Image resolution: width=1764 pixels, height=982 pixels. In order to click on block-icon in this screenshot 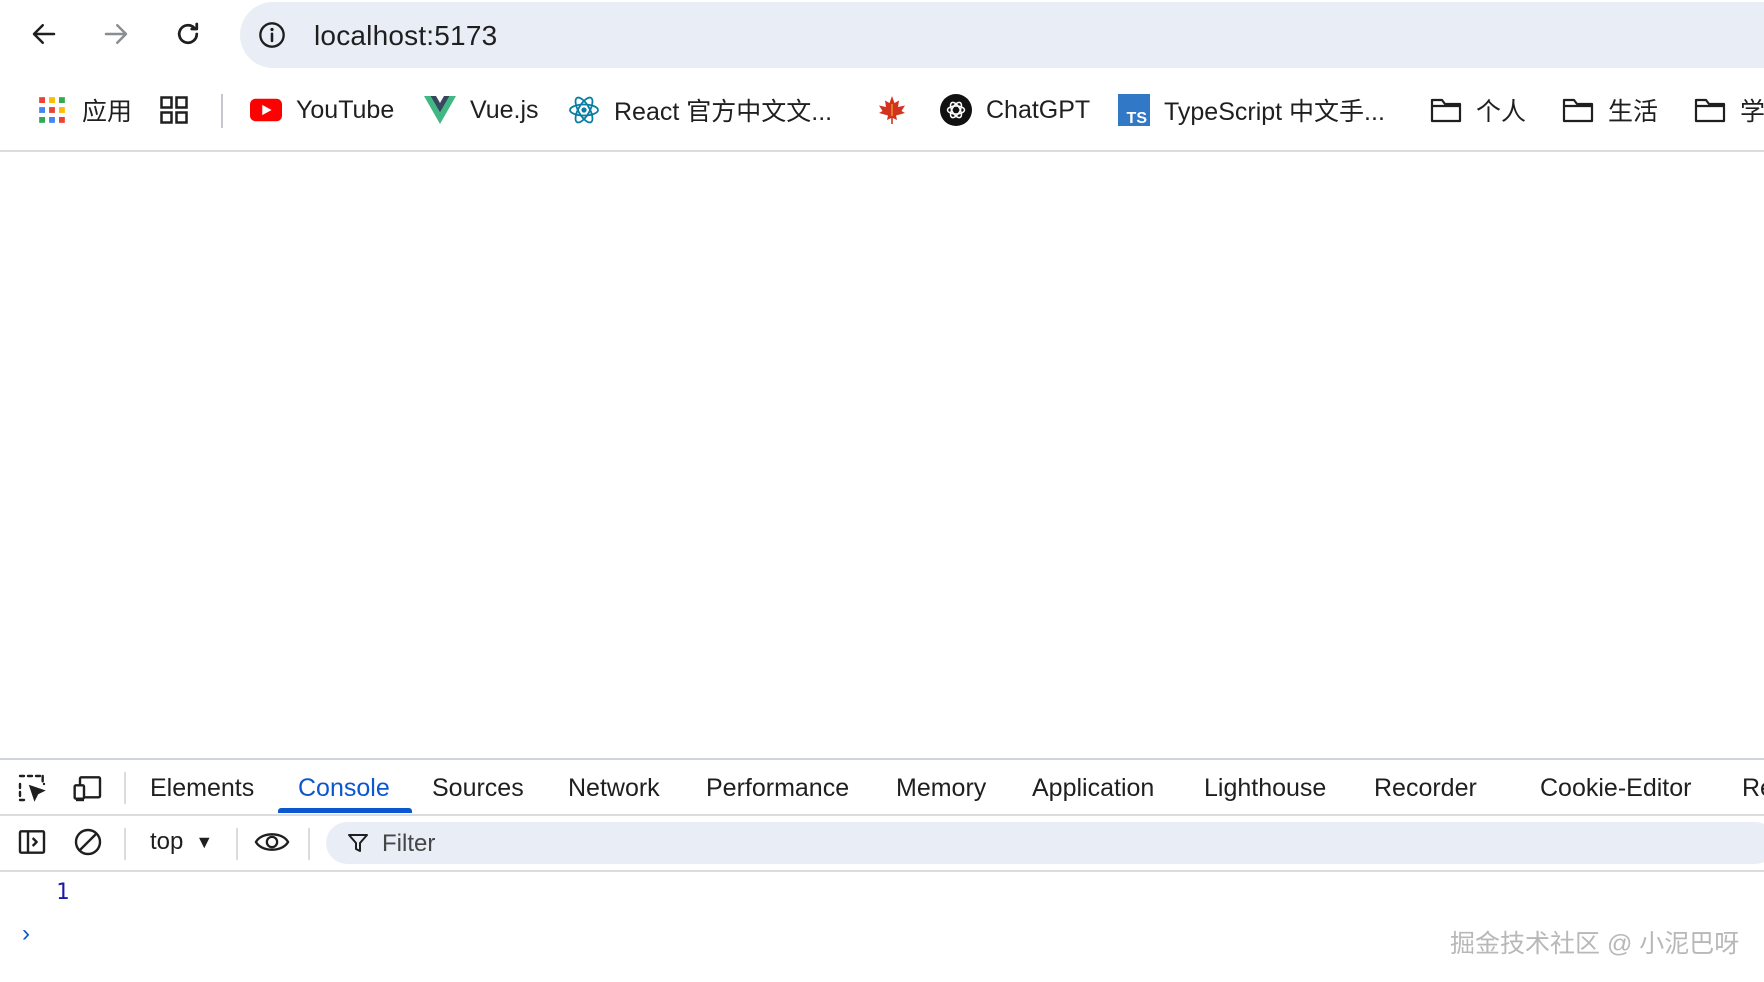, I will do `click(88, 842)`.